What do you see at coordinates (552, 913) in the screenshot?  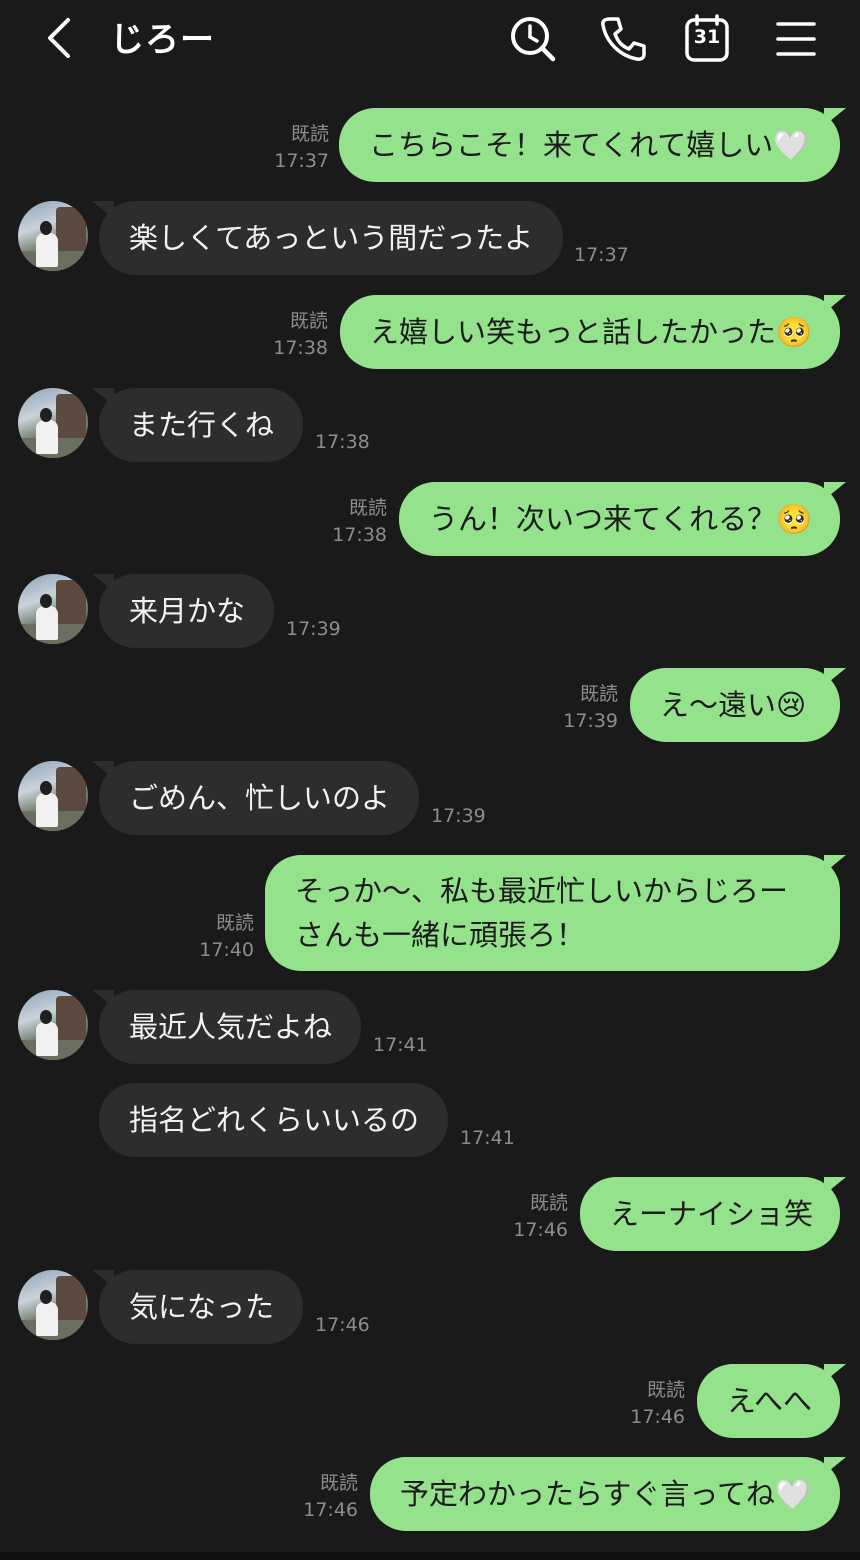 I see `message-bubble: そっか〜、私も最近忙しいからじろーさんも一緒に頑張ろ！` at bounding box center [552, 913].